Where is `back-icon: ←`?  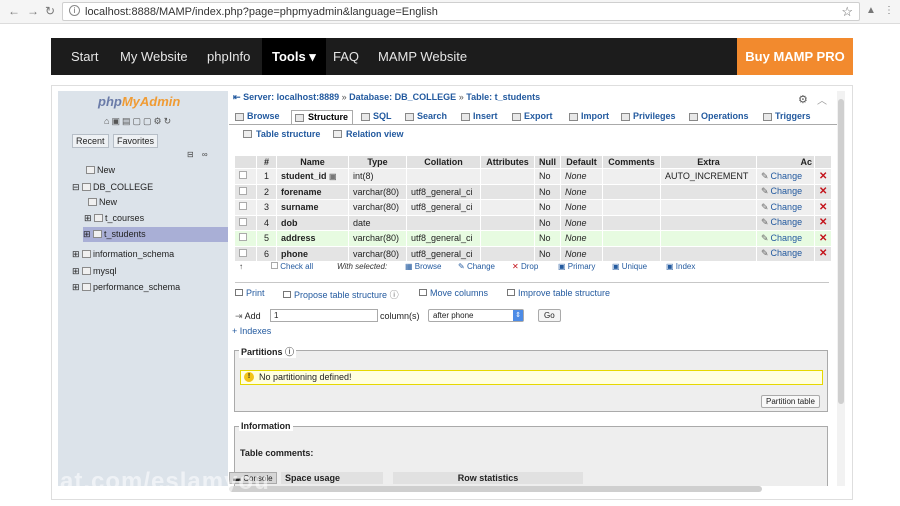 back-icon: ← is located at coordinates (14, 11).